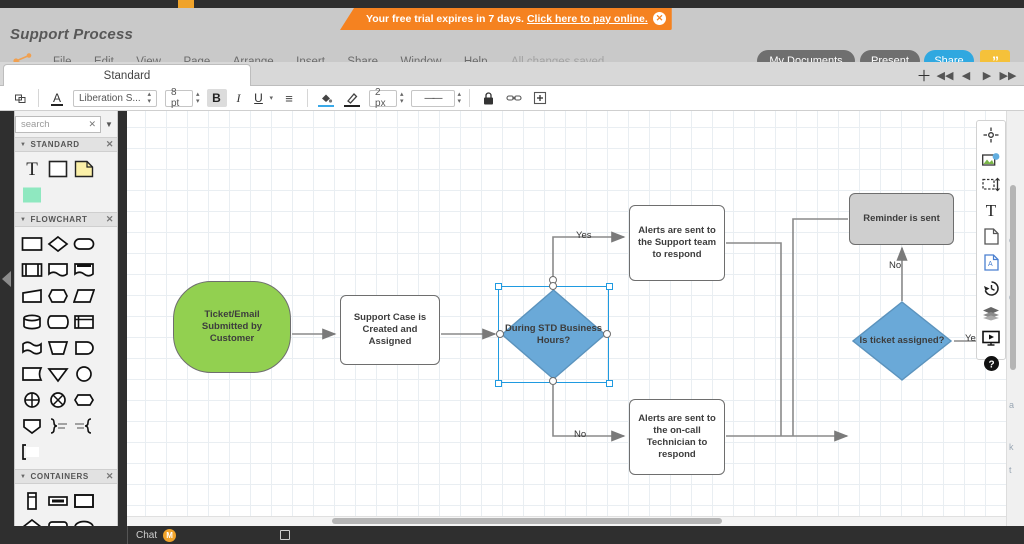  What do you see at coordinates (659, 18) in the screenshot?
I see `trial-banner-close-icon: ✕` at bounding box center [659, 18].